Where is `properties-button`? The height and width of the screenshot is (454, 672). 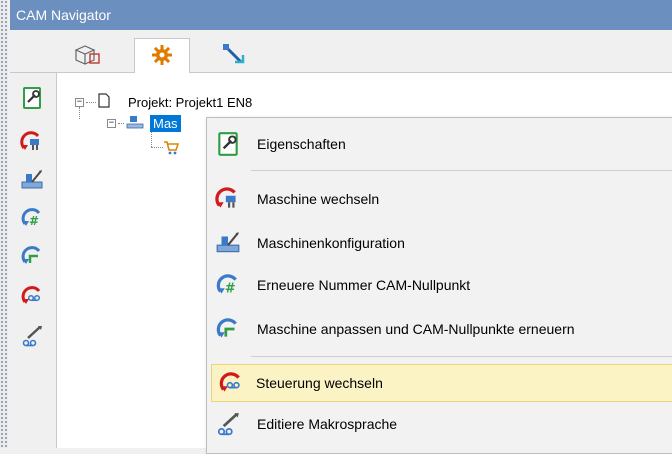
properties-button is located at coordinates (32, 99).